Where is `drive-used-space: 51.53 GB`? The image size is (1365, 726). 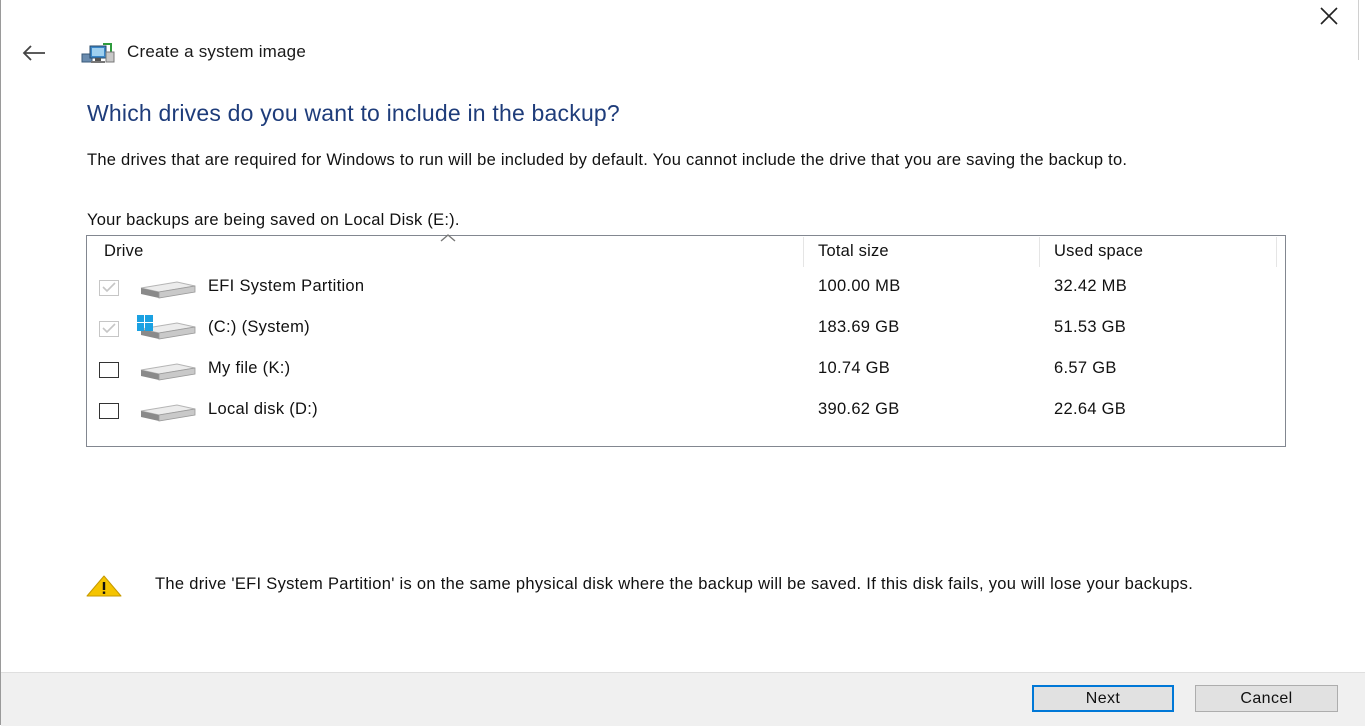
drive-used-space: 51.53 GB is located at coordinates (1090, 327).